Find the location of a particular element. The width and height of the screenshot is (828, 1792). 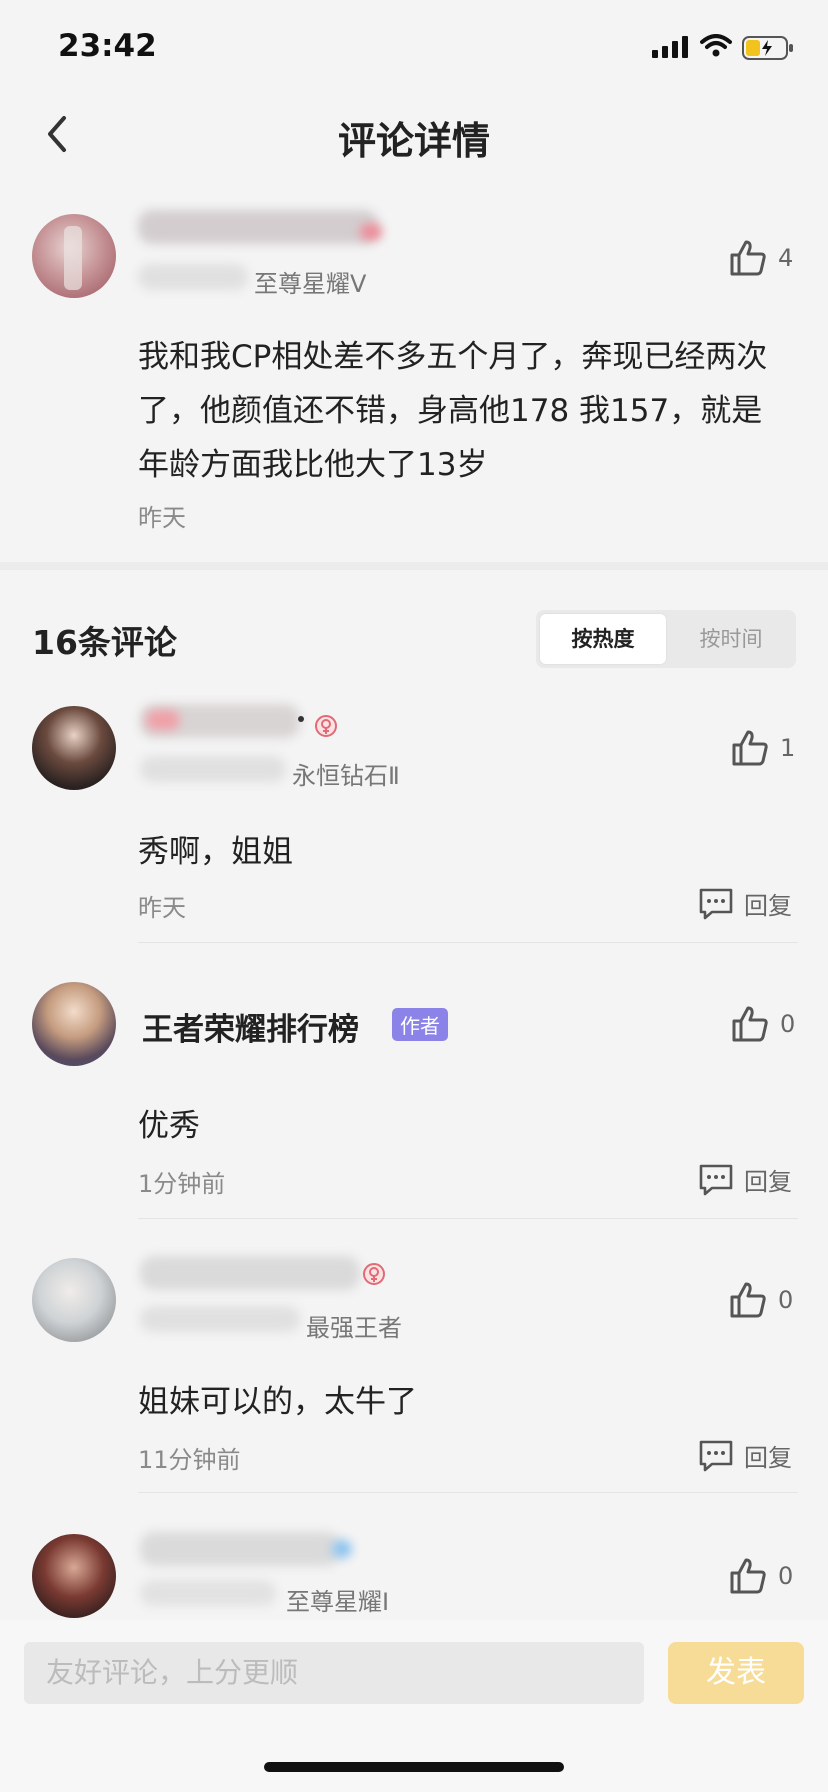

user-rank: 最强王者 is located at coordinates (354, 1328).